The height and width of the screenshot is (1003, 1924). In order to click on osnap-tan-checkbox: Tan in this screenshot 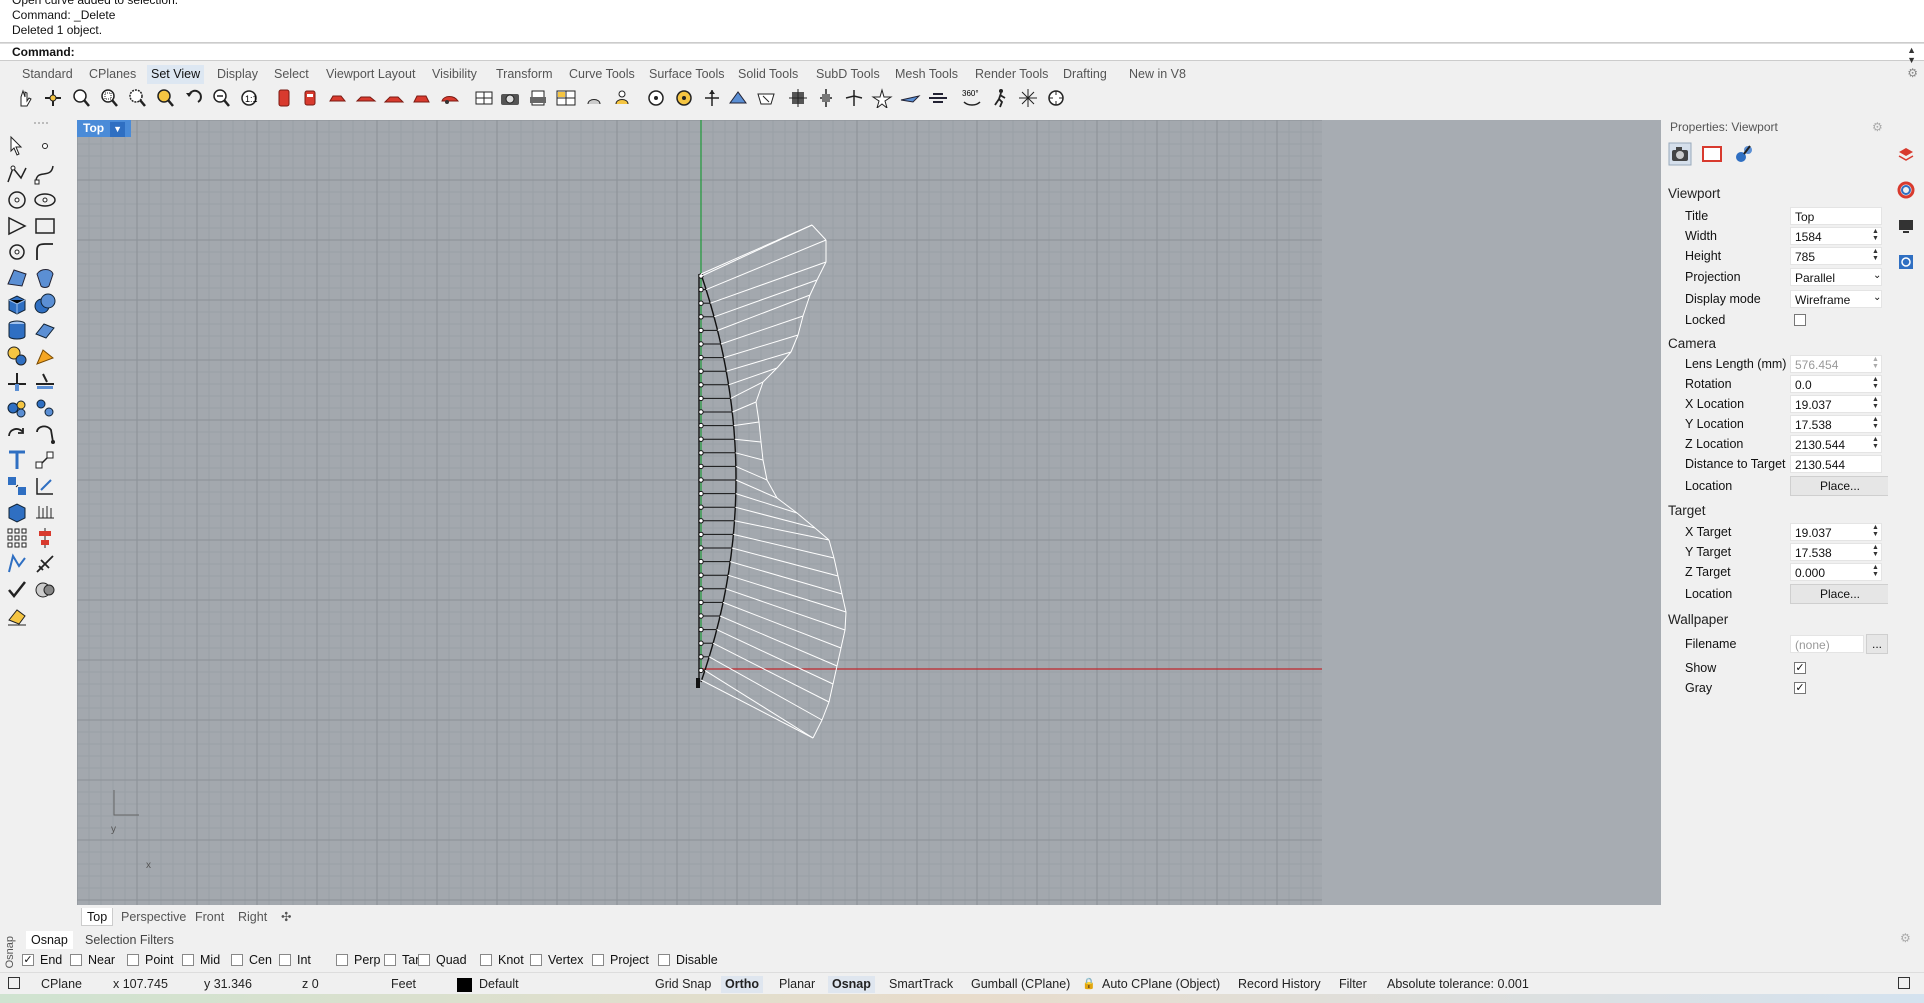, I will do `click(403, 960)`.